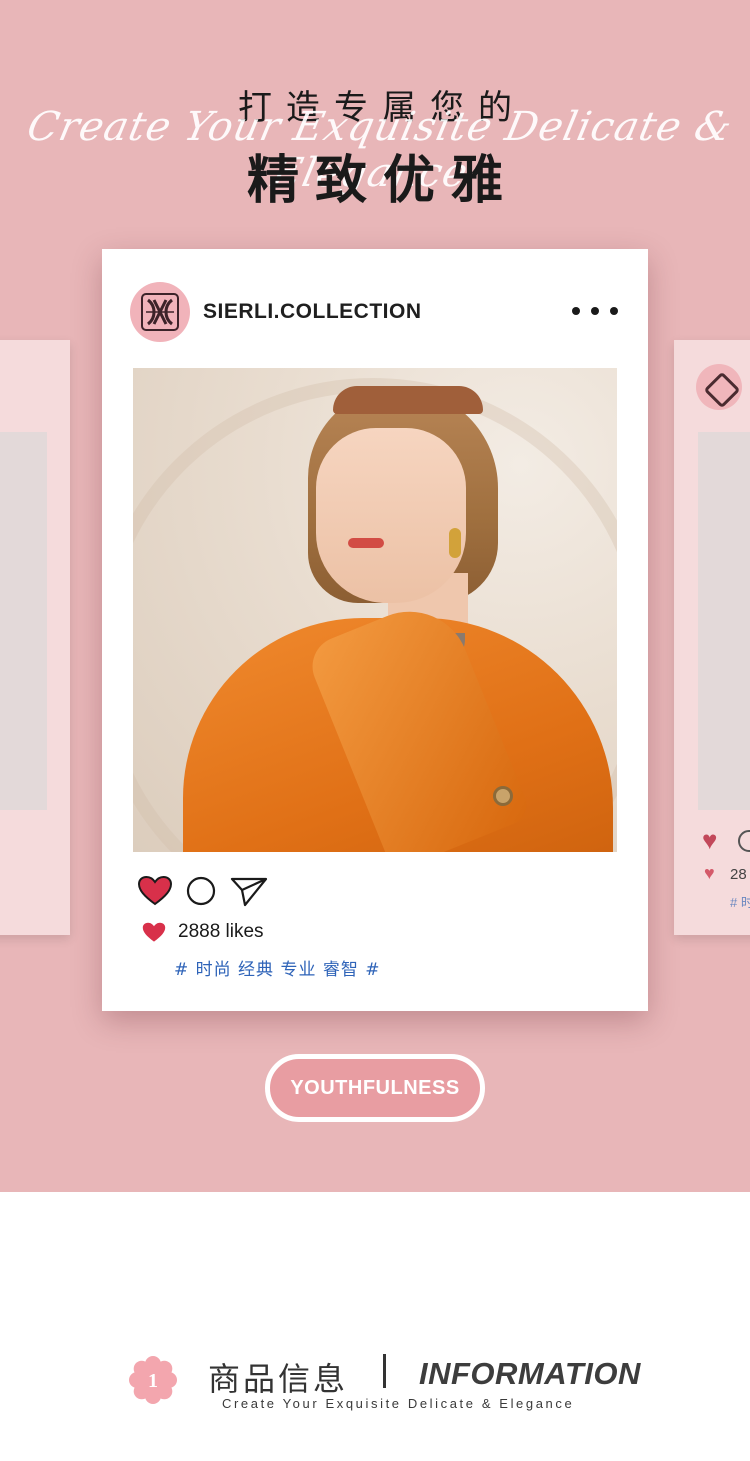 This screenshot has height=1461, width=750. Describe the element at coordinates (391, 515) in the screenshot. I see `photo-face` at that location.